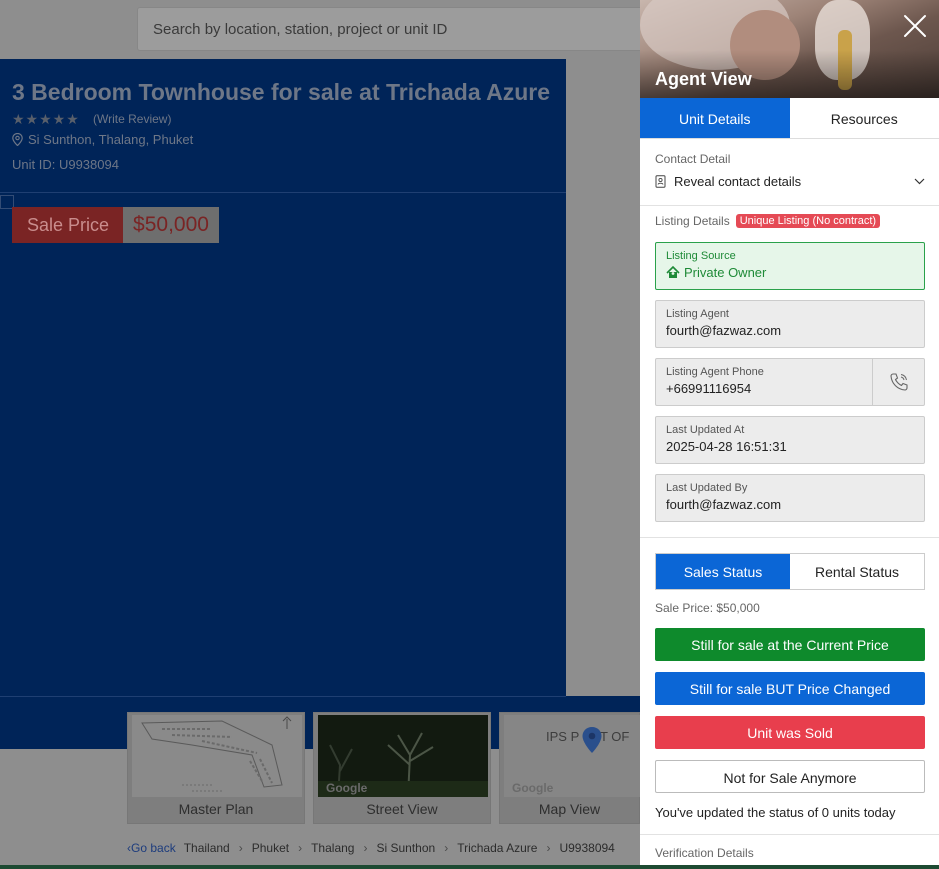 The height and width of the screenshot is (869, 939). What do you see at coordinates (701, 256) in the screenshot?
I see `field-label: Listing Source` at bounding box center [701, 256].